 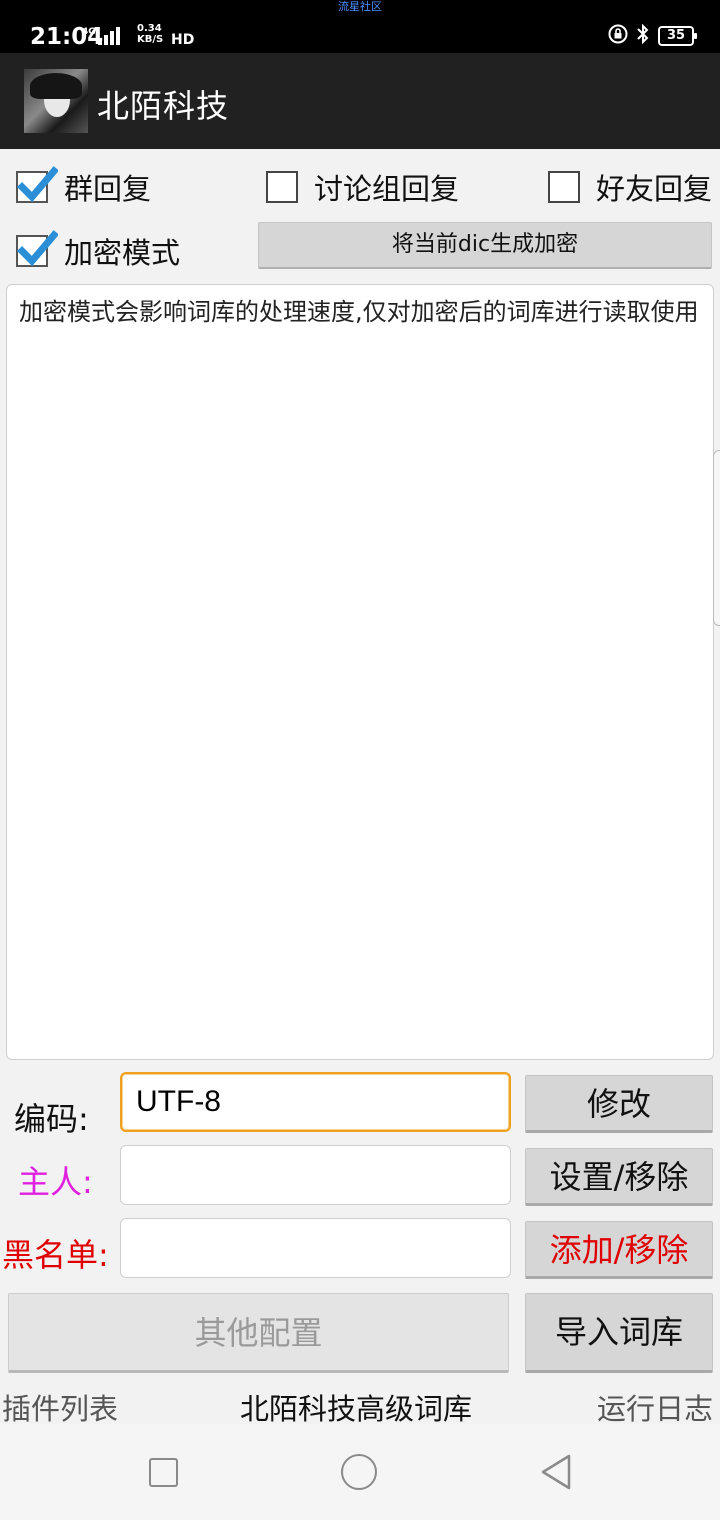 I want to click on discussion-reply-option: 讨论组回复, so click(x=362, y=187).